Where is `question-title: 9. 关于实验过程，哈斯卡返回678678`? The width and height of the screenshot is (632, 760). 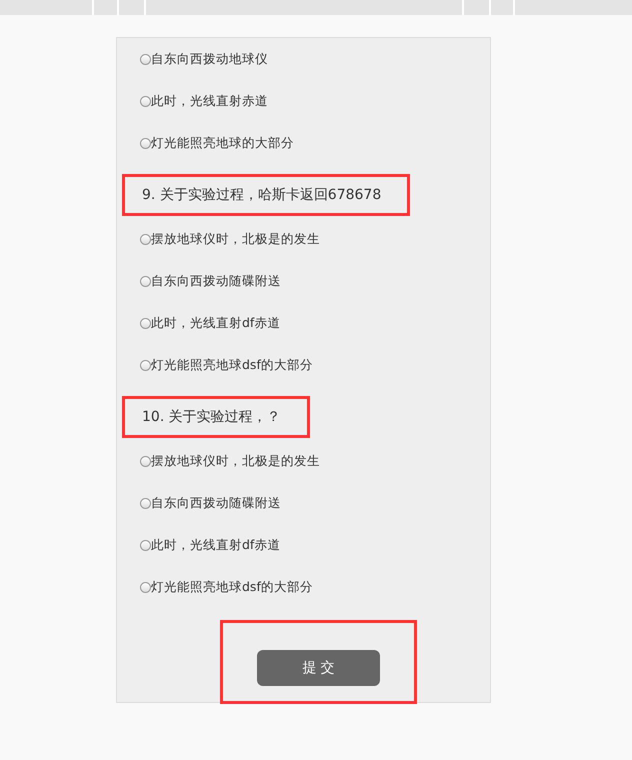 question-title: 9. 关于实验过程，哈斯卡返回678678 is located at coordinates (266, 195).